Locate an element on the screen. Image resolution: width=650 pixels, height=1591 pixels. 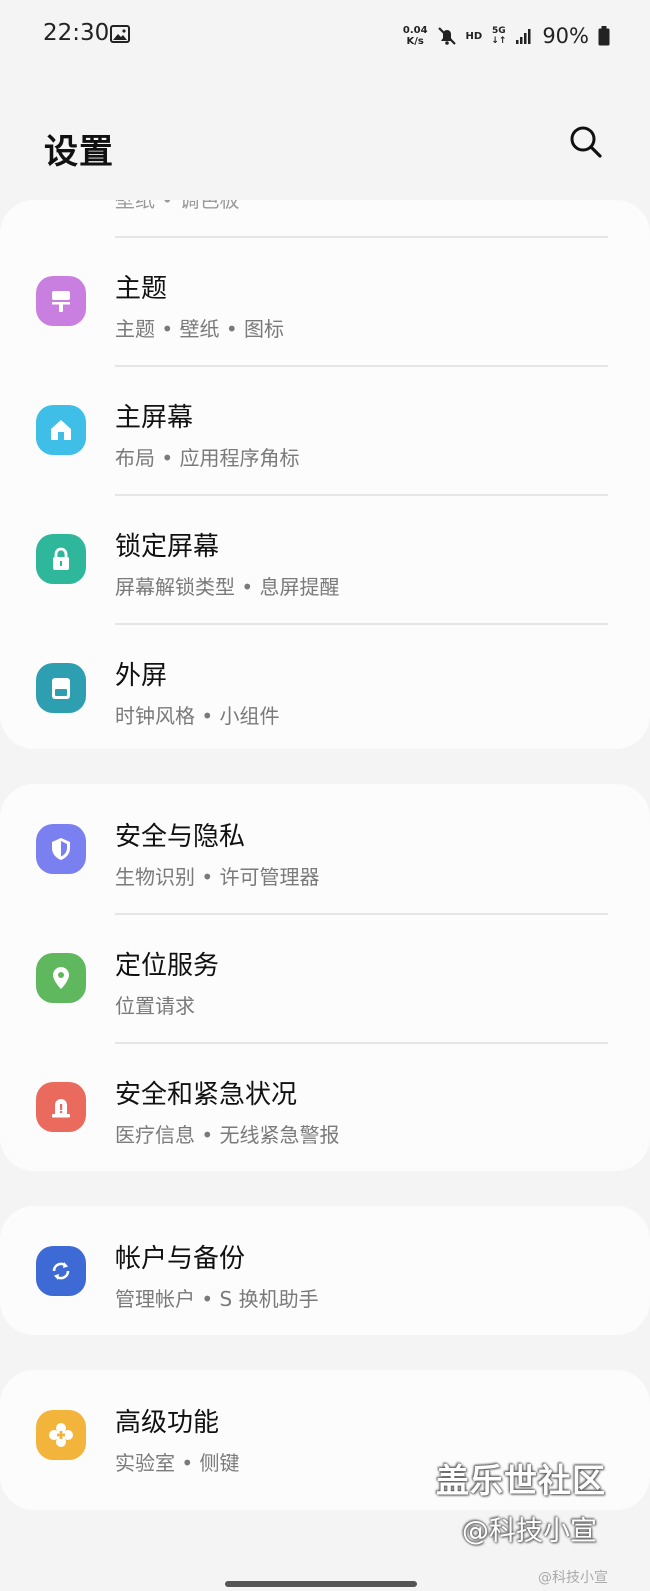
list-item-subtitle: 布局 • 应用程序角标 is located at coordinates (207, 458).